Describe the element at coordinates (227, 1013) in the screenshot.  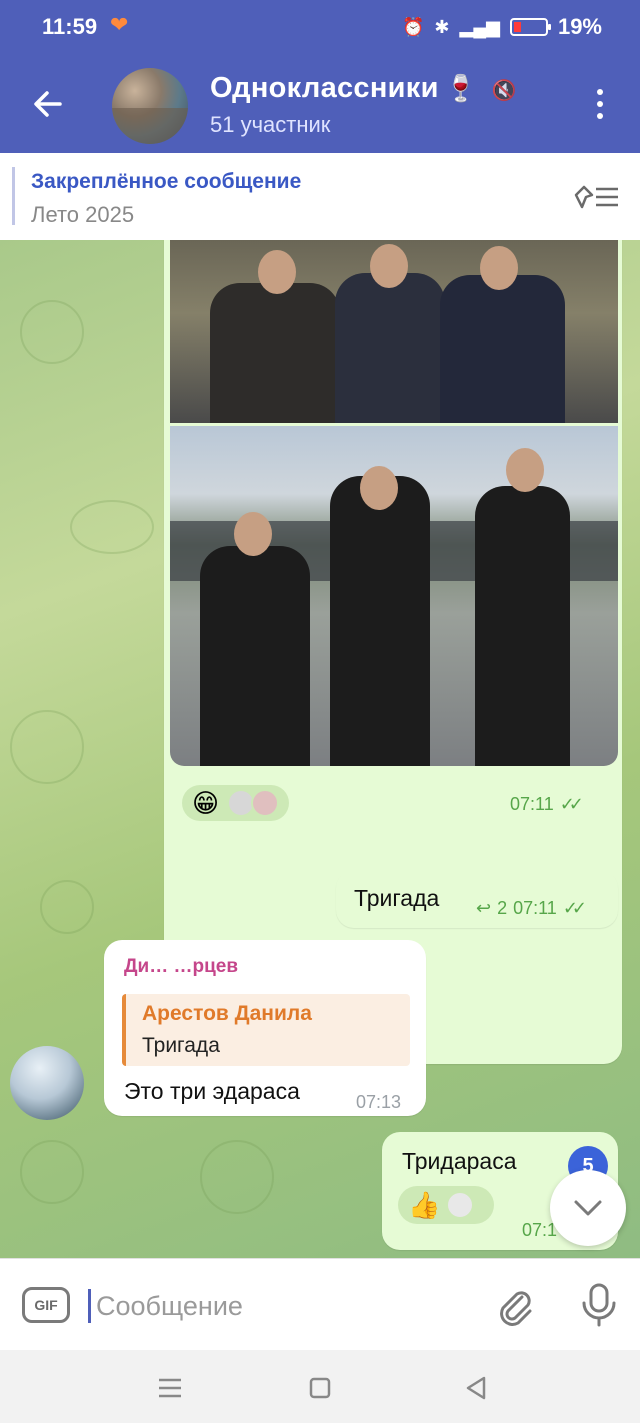
I see `quoted-sender: Арестов Данила` at that location.